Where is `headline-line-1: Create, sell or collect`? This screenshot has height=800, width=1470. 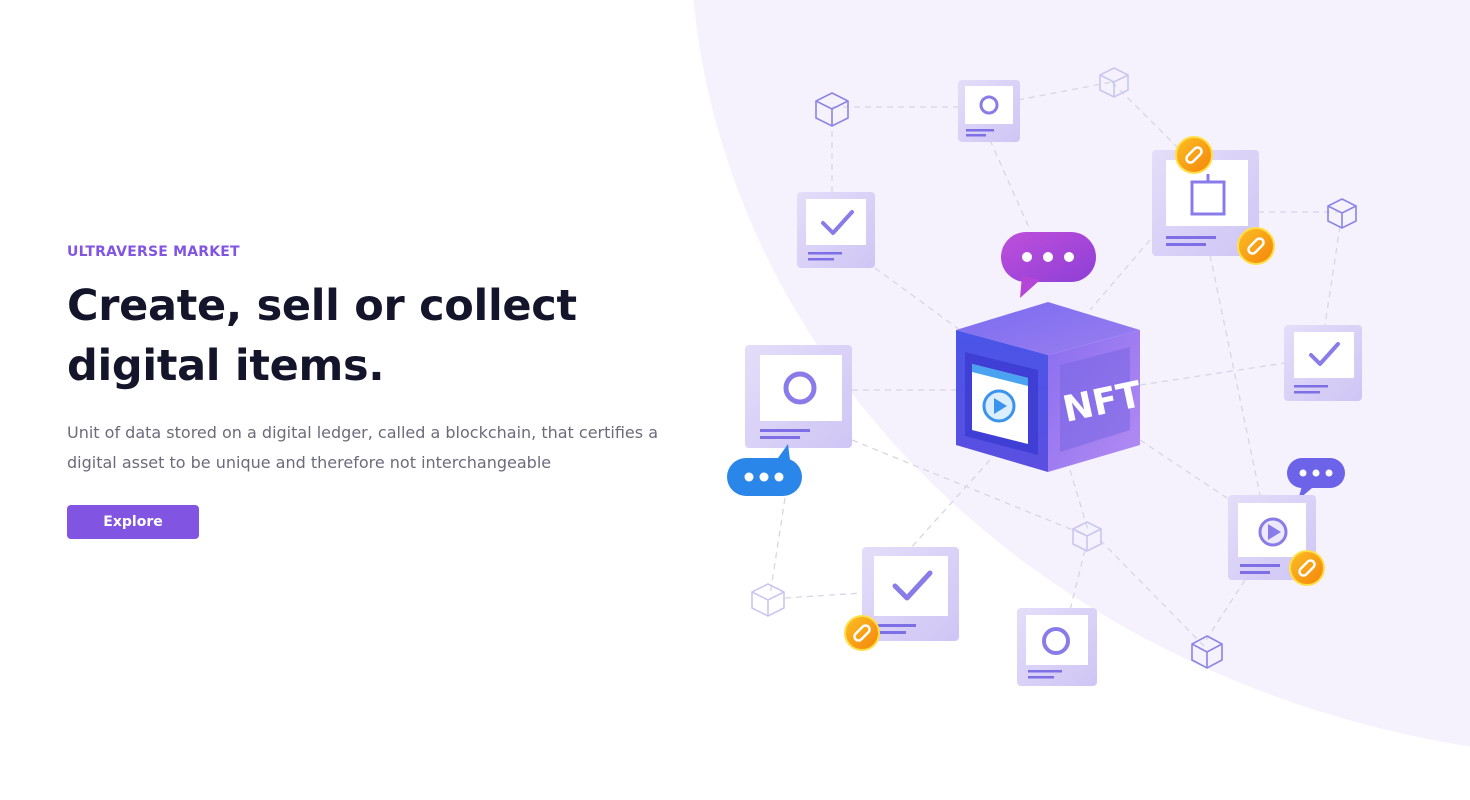
headline-line-1: Create, sell or collect is located at coordinates (322, 306).